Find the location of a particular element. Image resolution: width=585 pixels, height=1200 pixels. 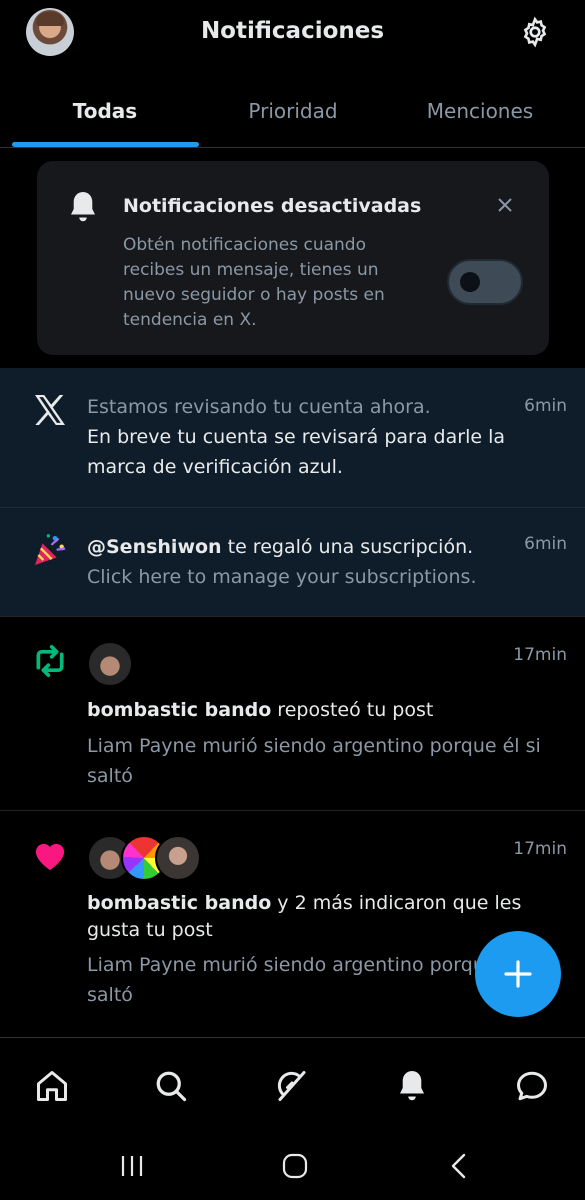

back-icon is located at coordinates (459, 1166).